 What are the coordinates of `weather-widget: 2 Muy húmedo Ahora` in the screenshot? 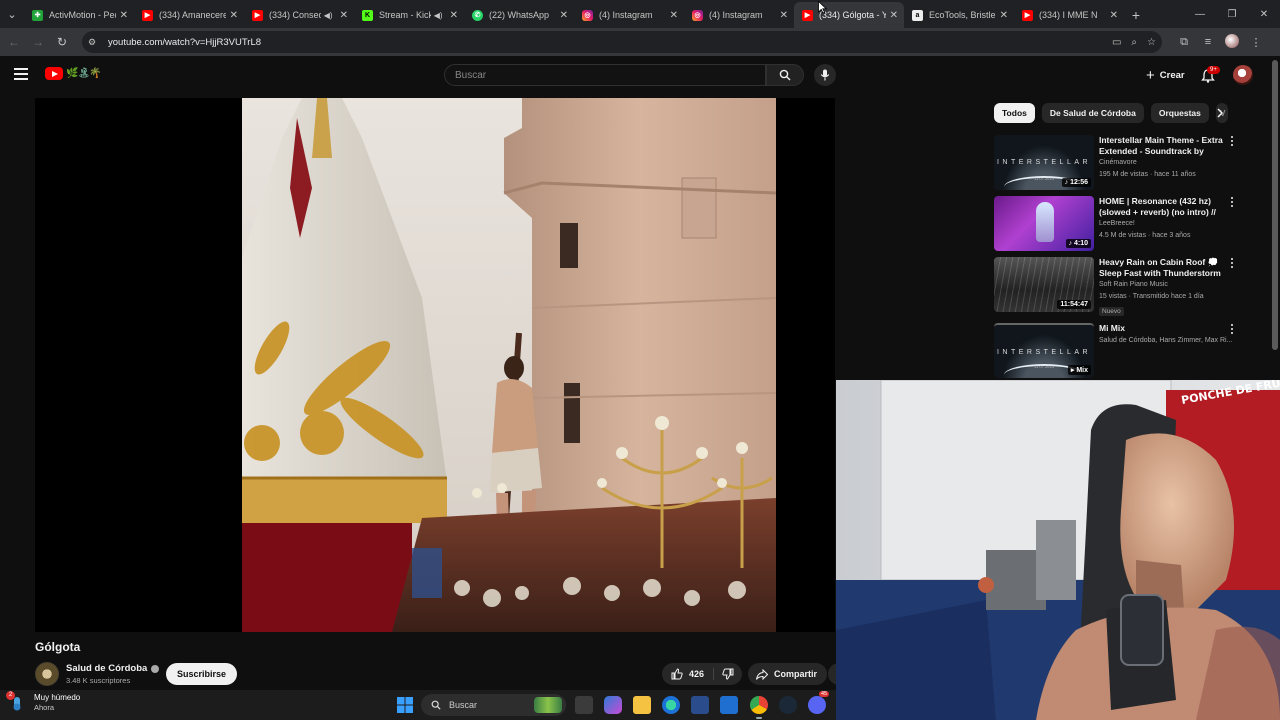 It's located at (43, 702).